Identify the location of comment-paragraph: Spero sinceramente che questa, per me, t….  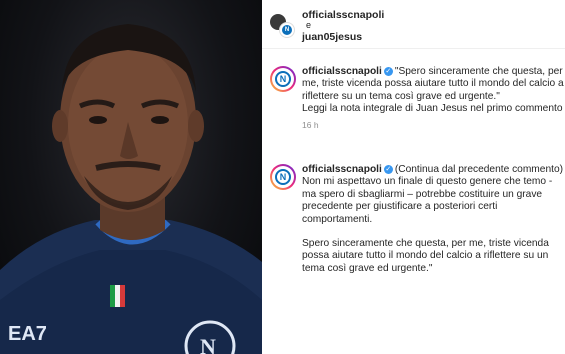
(433, 256).